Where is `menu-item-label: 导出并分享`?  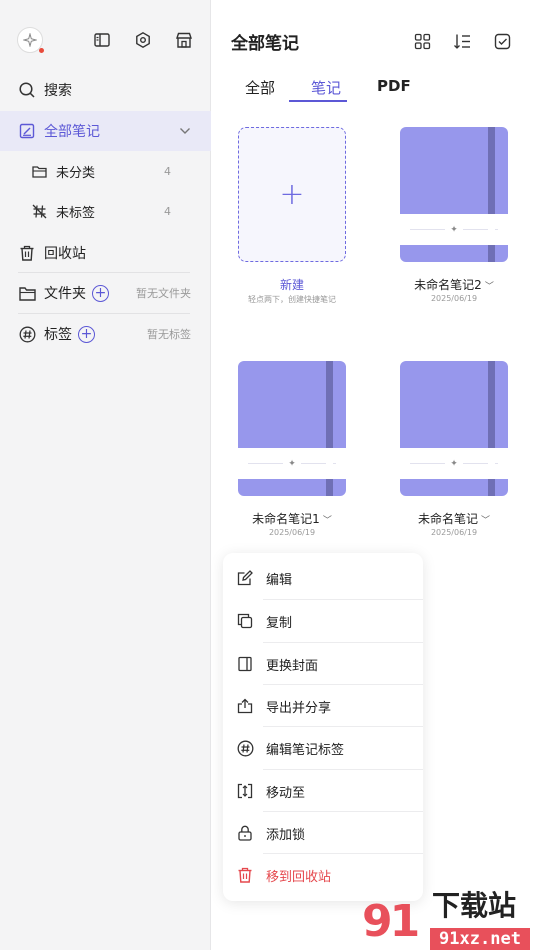
menu-item-label: 导出并分享 is located at coordinates (299, 708).